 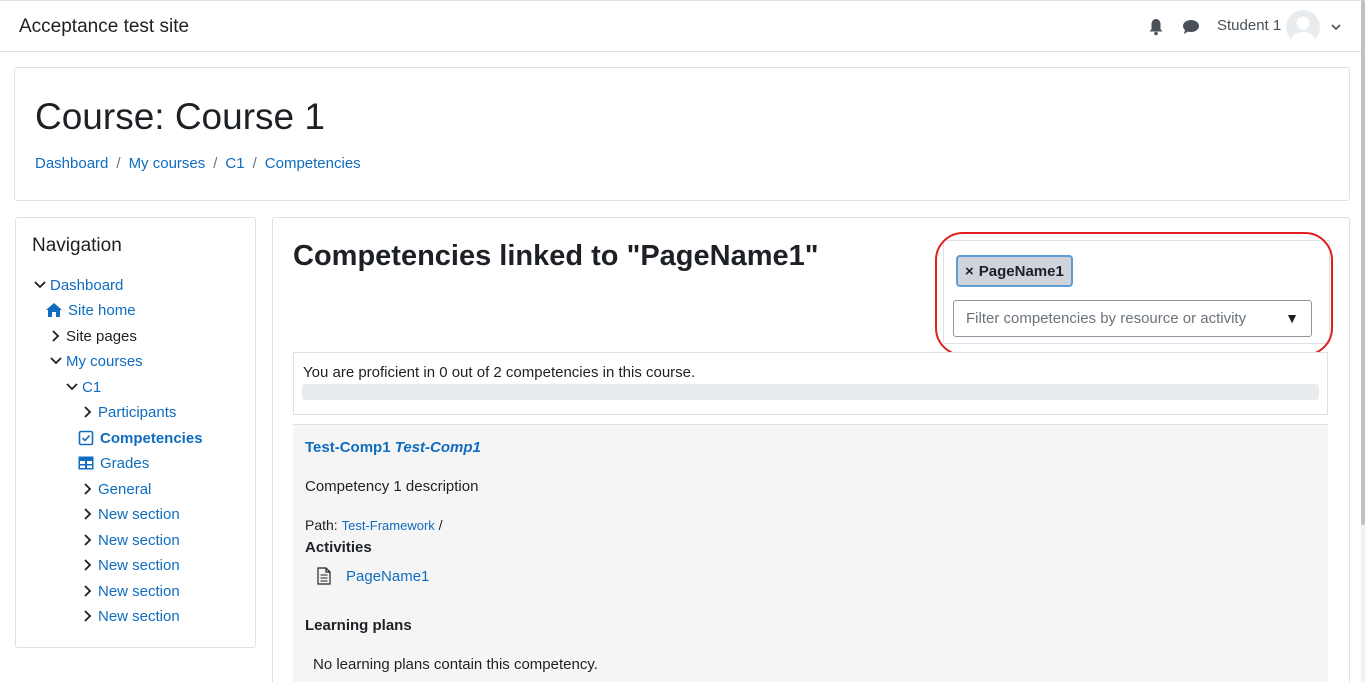 What do you see at coordinates (77, 245) in the screenshot?
I see `navigation-title: Navigation` at bounding box center [77, 245].